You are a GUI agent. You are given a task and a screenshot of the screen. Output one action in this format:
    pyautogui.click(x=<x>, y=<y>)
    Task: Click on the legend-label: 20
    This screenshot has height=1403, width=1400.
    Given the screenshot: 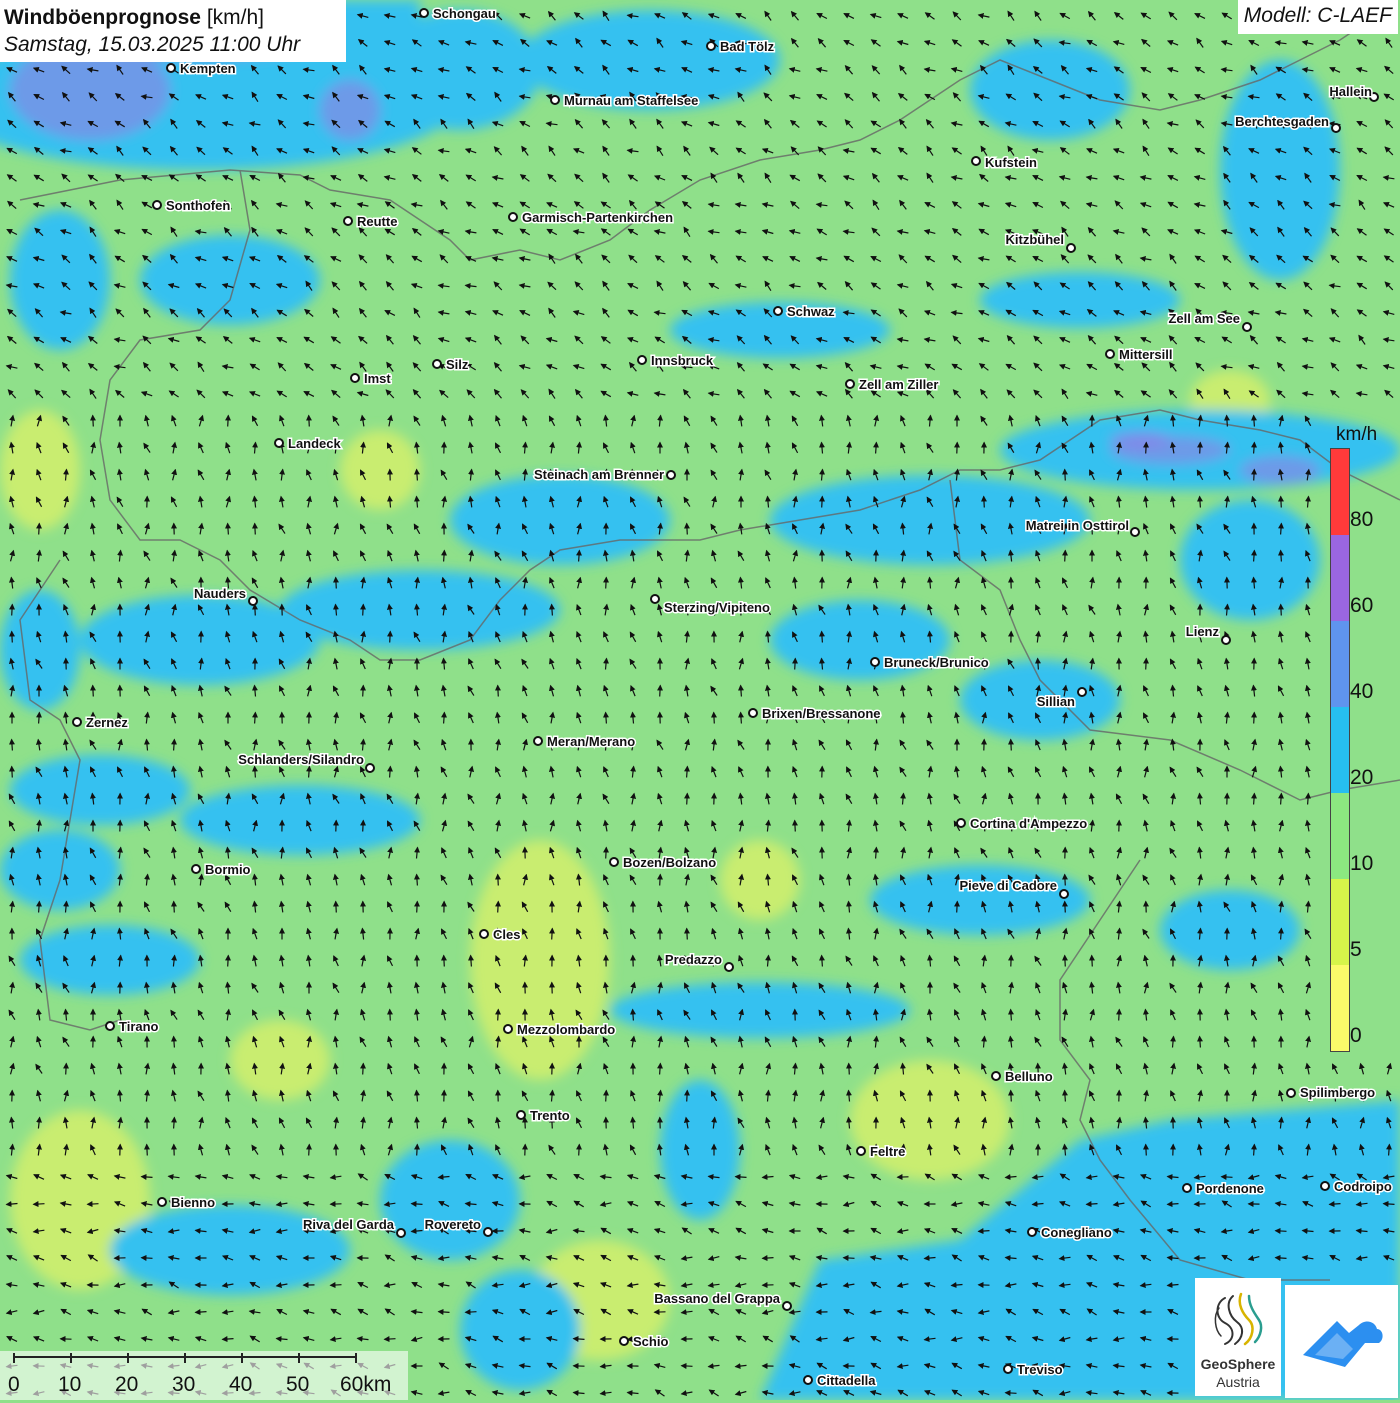 What is the action you would take?
    pyautogui.click(x=1361, y=778)
    